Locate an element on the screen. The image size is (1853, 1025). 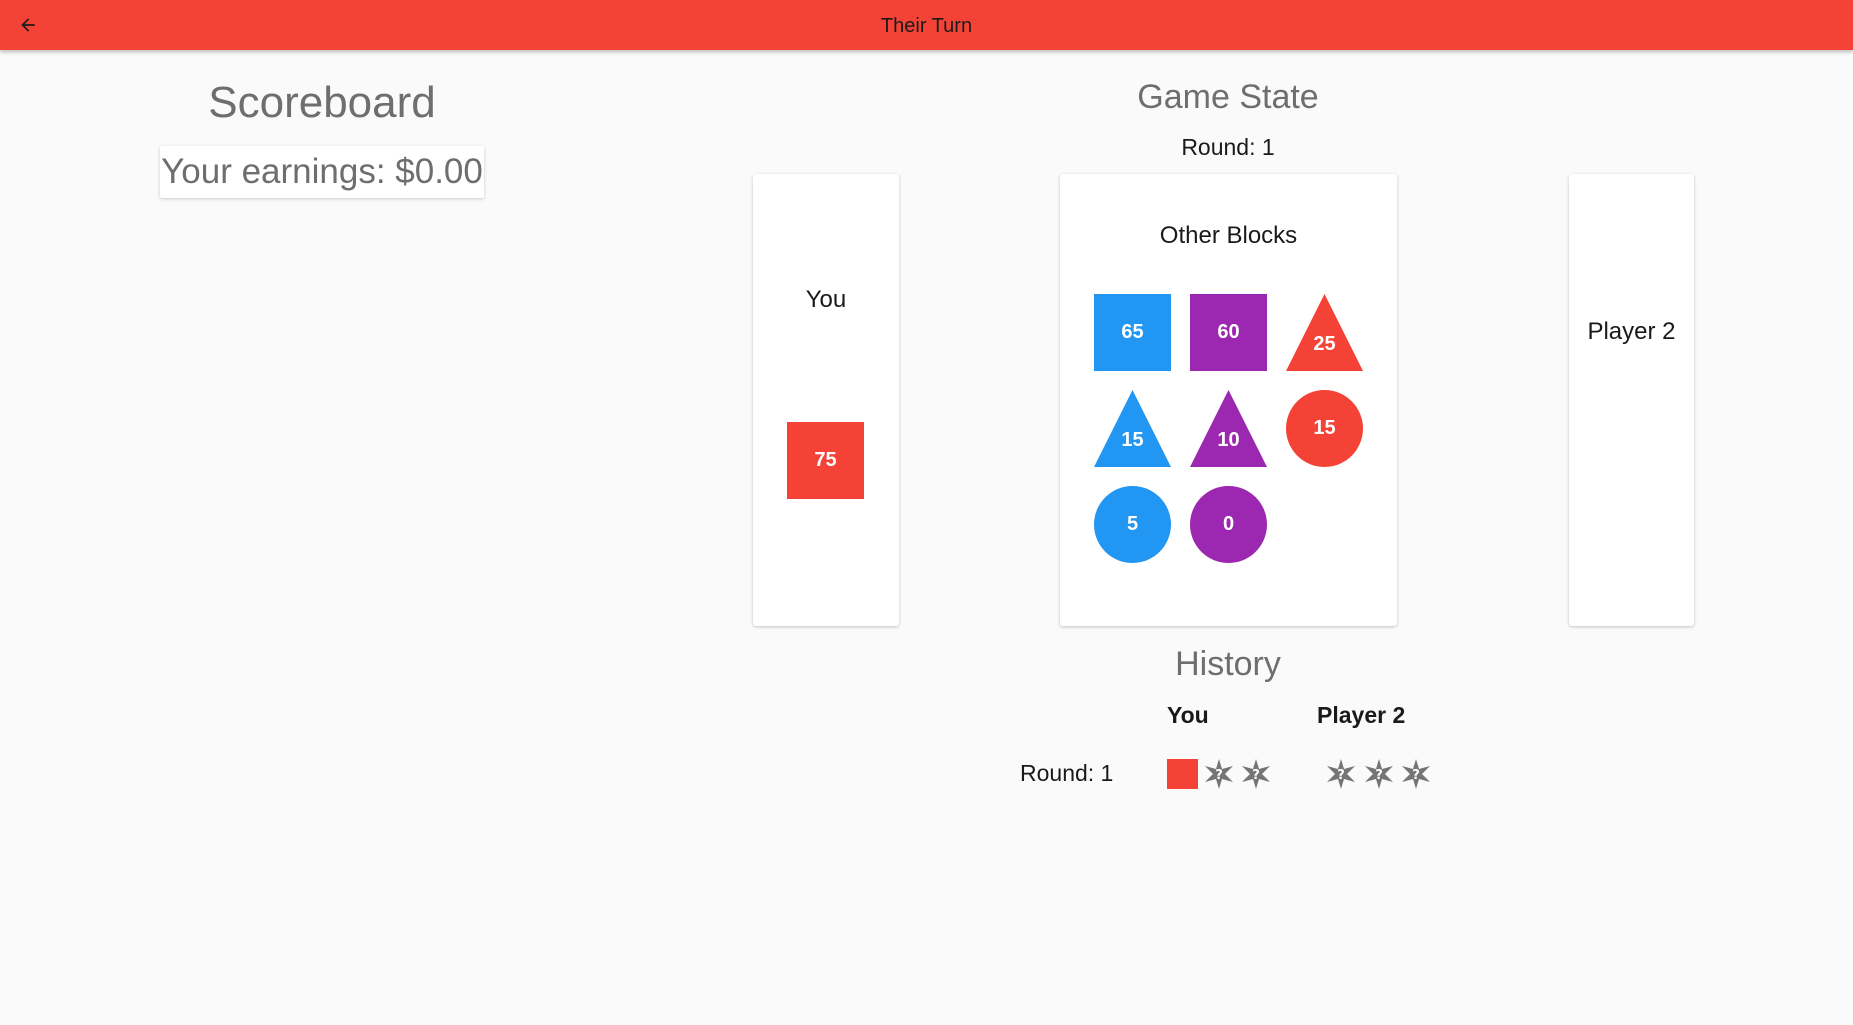
game-state-title: Game State is located at coordinates (1228, 97).